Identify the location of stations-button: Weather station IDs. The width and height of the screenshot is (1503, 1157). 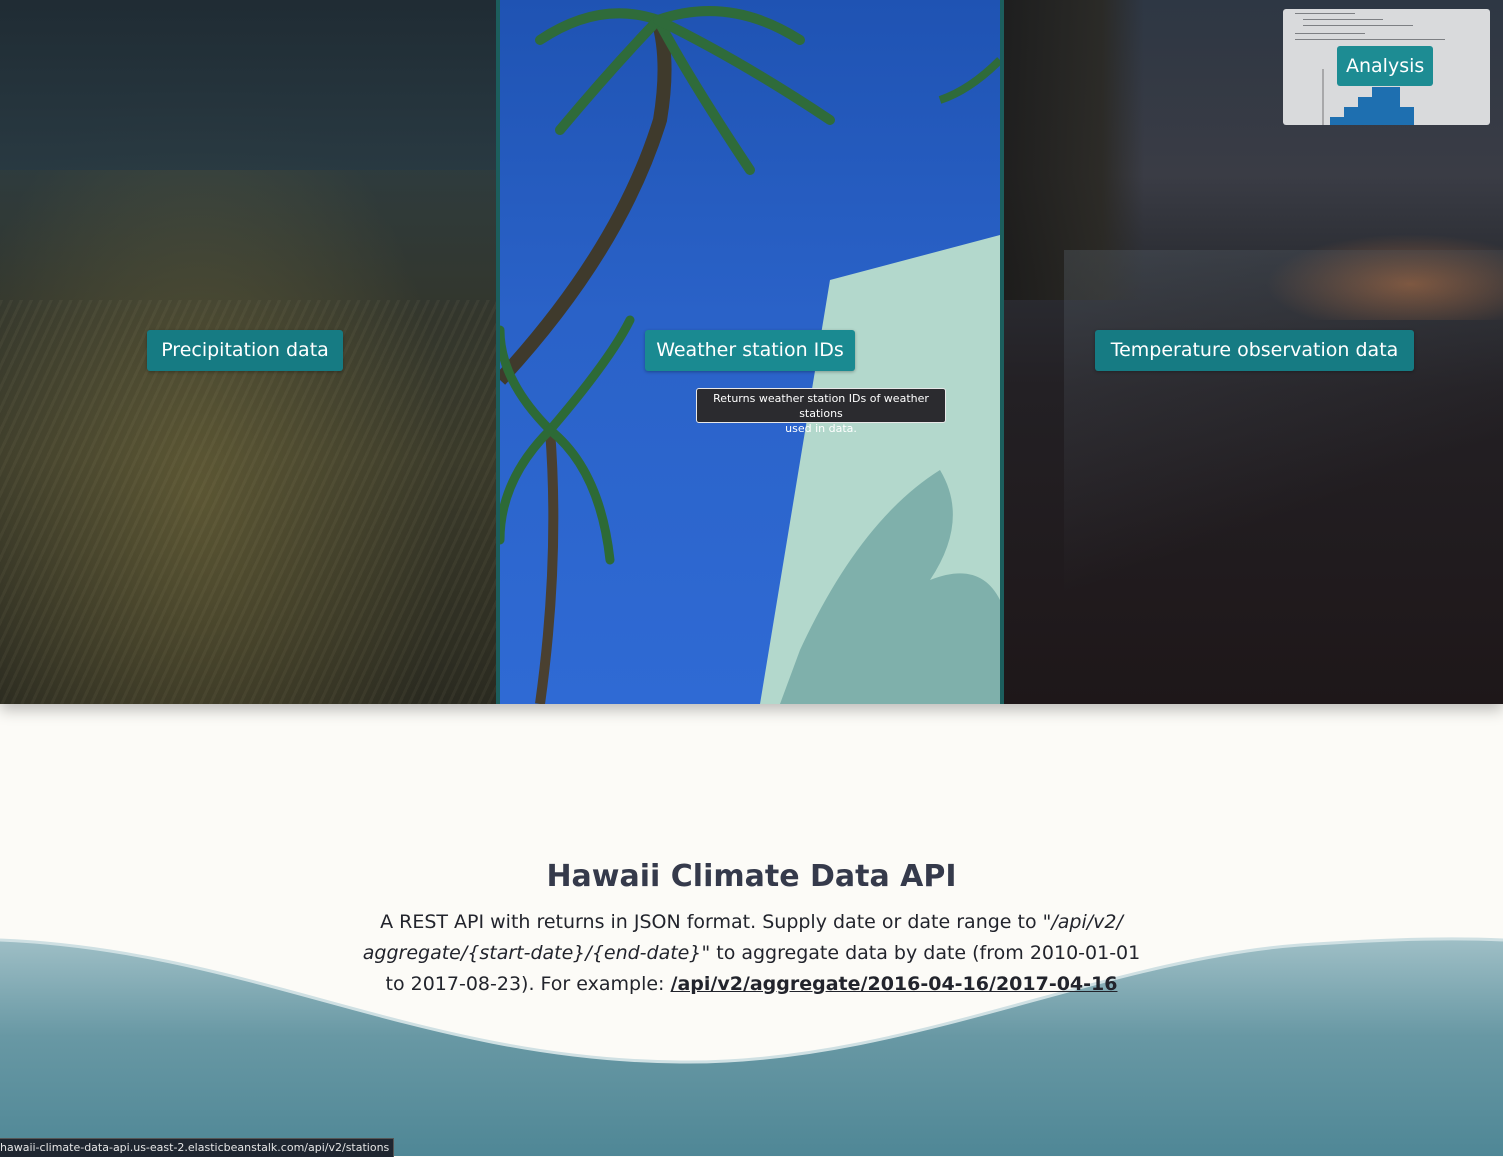
(750, 350).